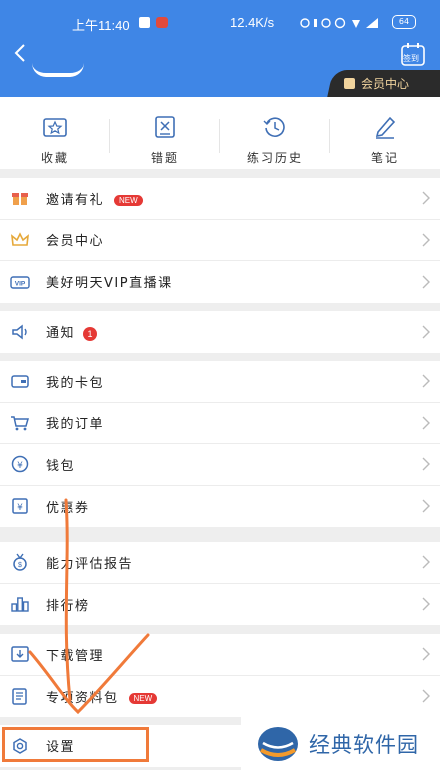 The height and width of the screenshot is (770, 440). I want to click on wallet-card-icon, so click(20, 381).